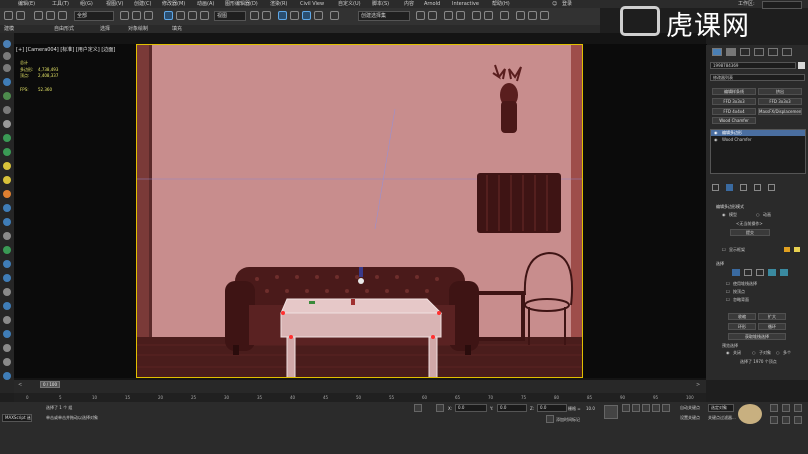 The height and width of the screenshot is (454, 808). What do you see at coordinates (780, 91) in the screenshot?
I see `modifier-extrude-button: 挤出` at bounding box center [780, 91].